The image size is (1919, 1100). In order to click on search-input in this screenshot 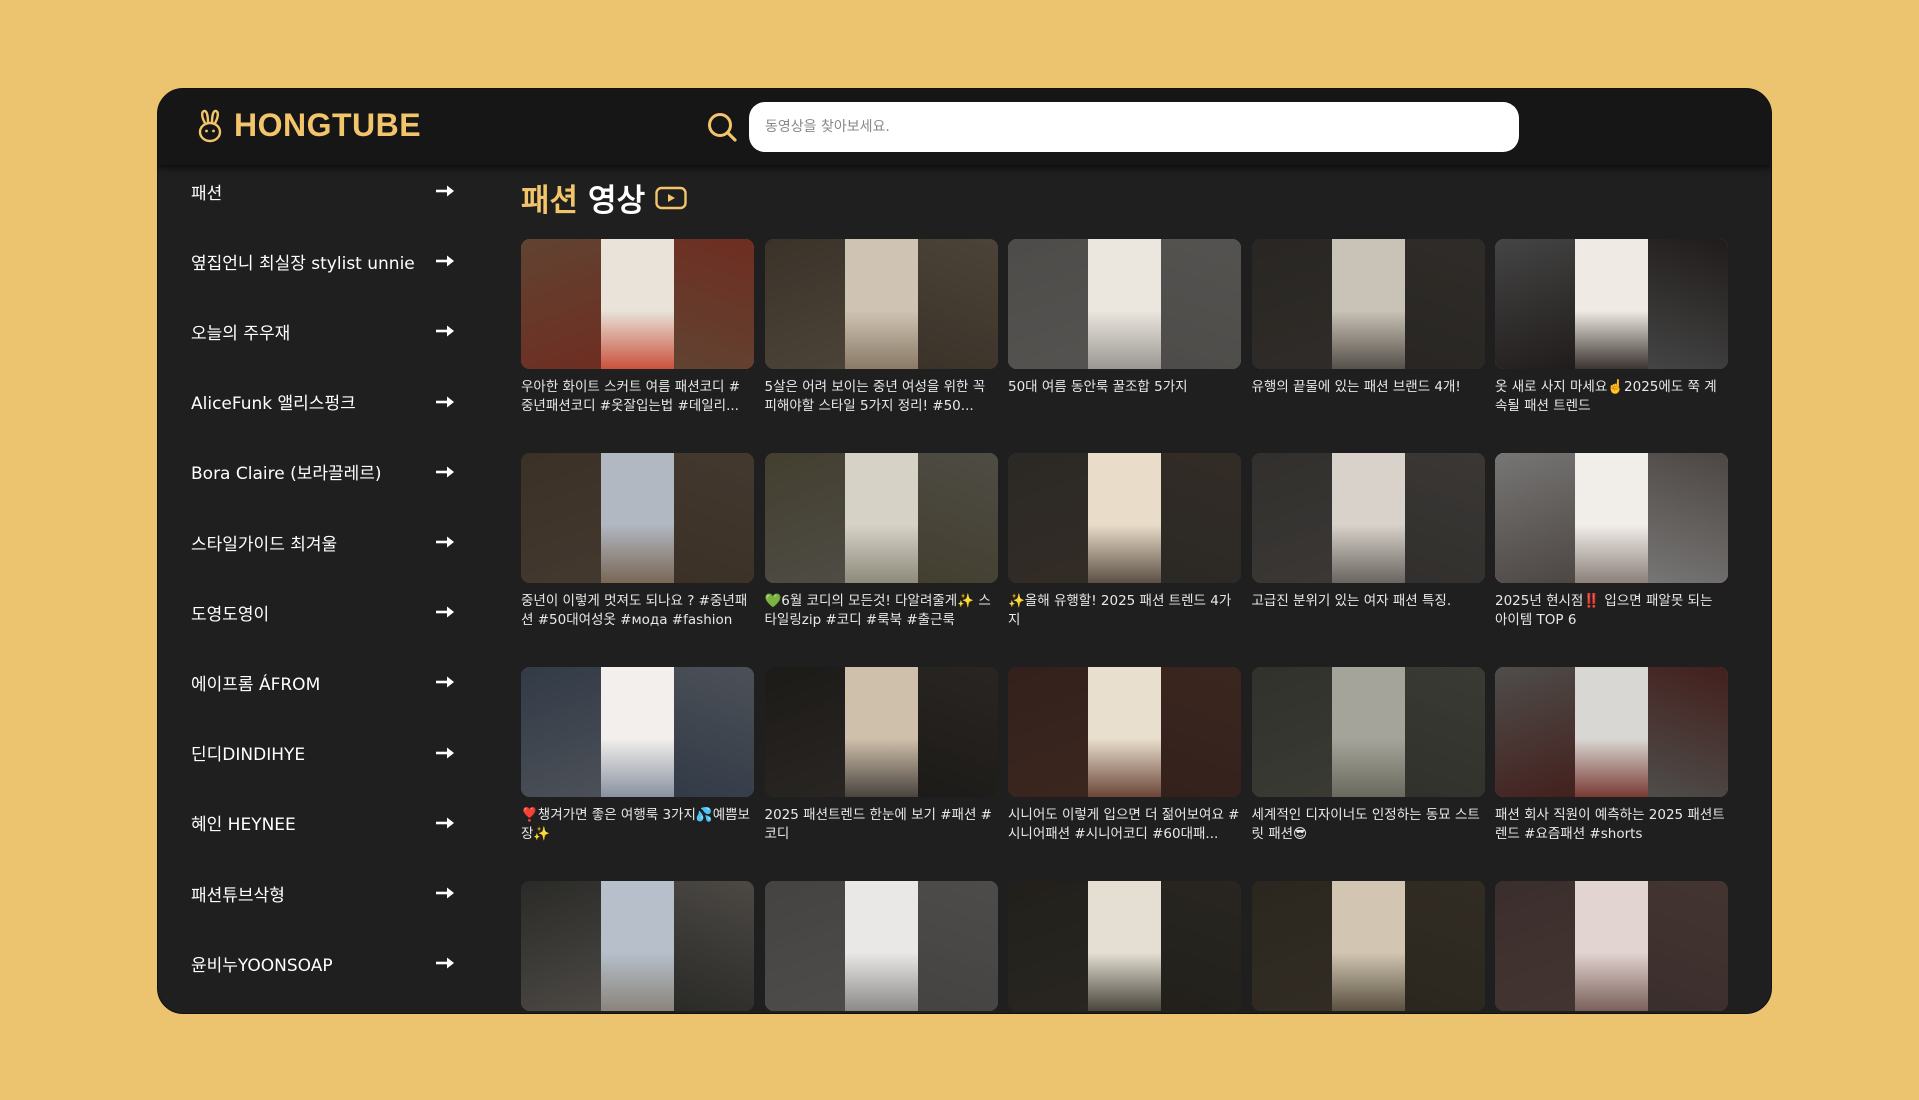, I will do `click(1134, 127)`.